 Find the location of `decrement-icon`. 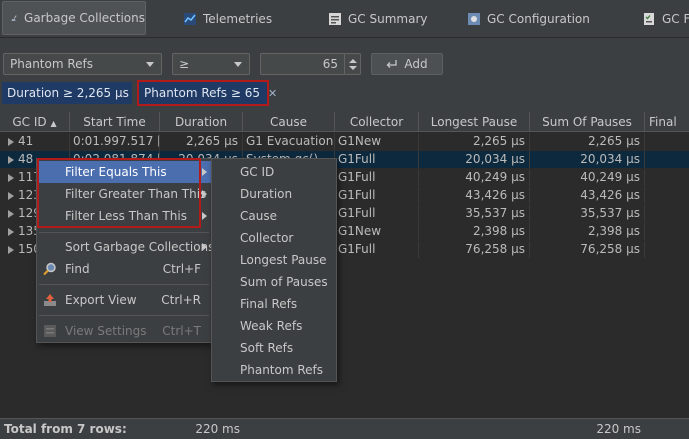

decrement-icon is located at coordinates (352, 67).